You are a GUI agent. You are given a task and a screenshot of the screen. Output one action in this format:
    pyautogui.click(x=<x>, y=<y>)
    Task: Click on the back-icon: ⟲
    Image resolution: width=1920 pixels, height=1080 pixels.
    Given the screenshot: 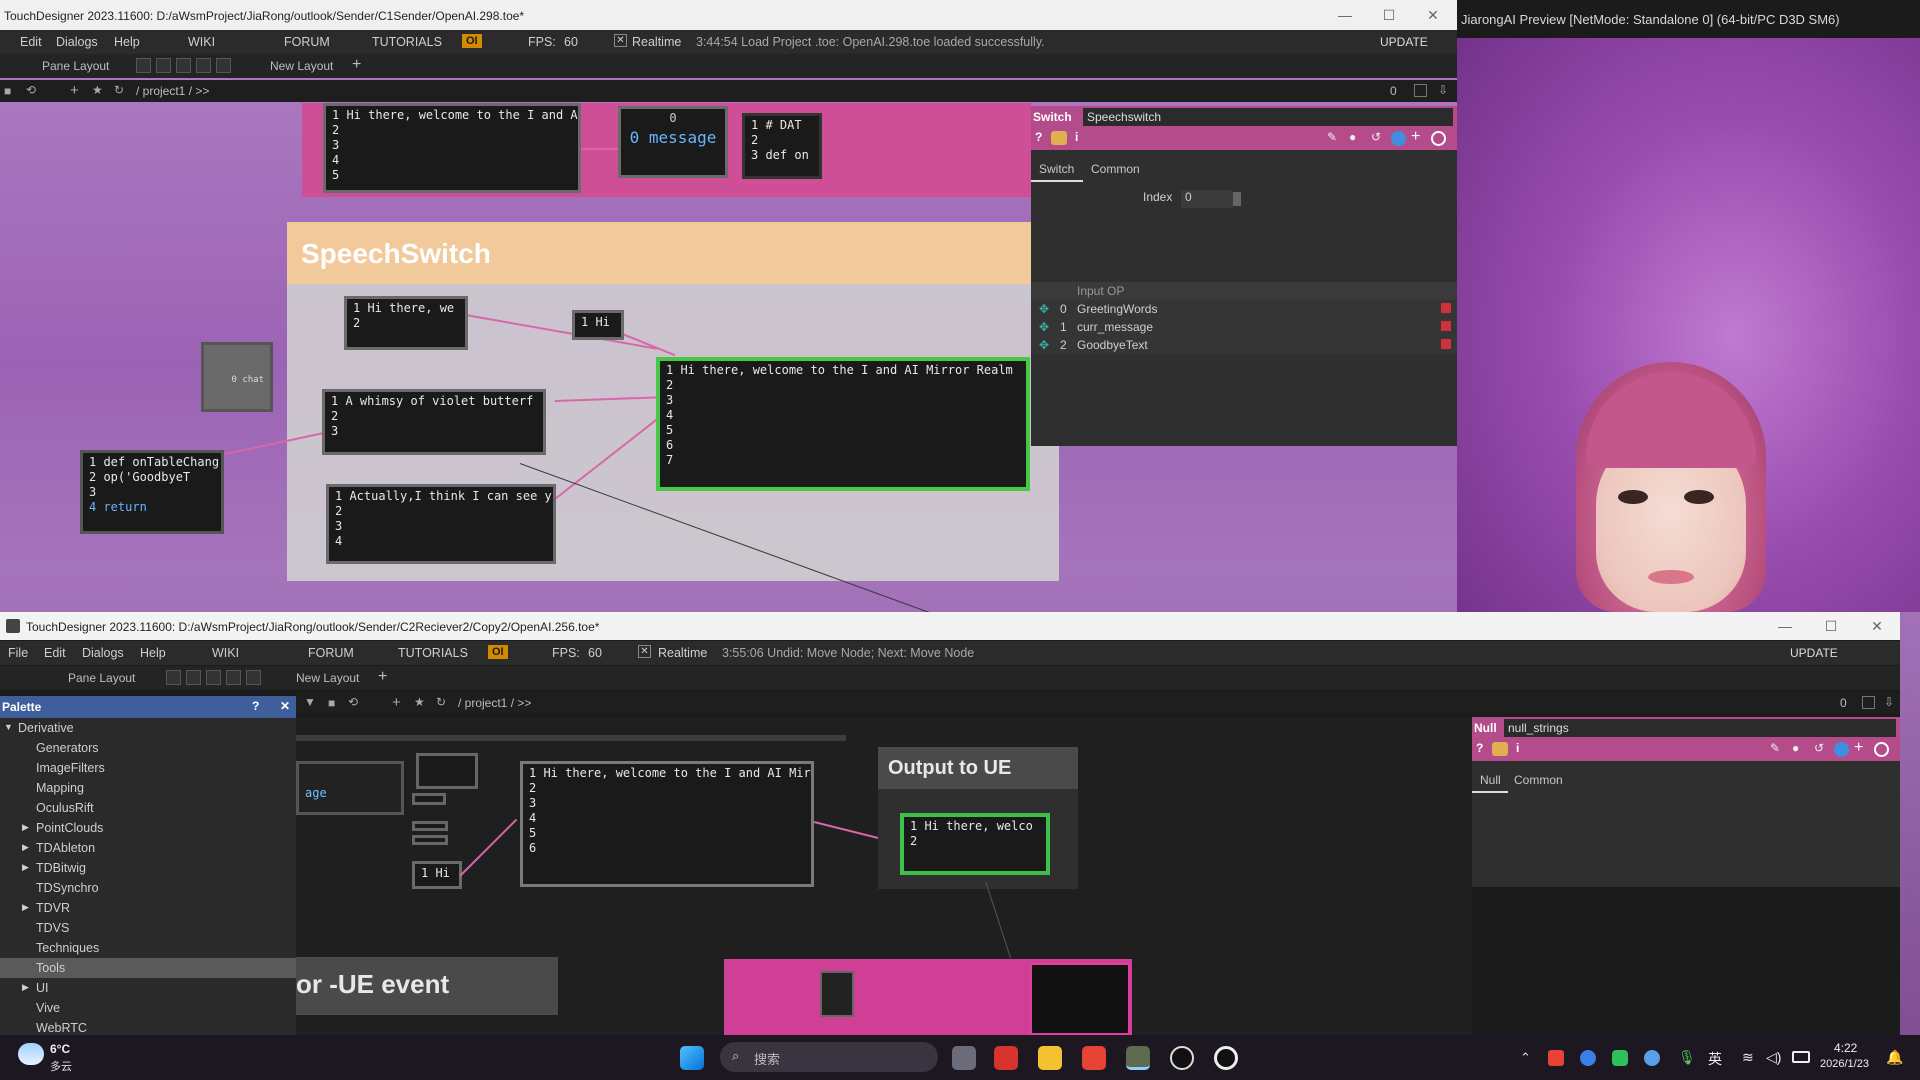 What is the action you would take?
    pyautogui.click(x=31, y=90)
    